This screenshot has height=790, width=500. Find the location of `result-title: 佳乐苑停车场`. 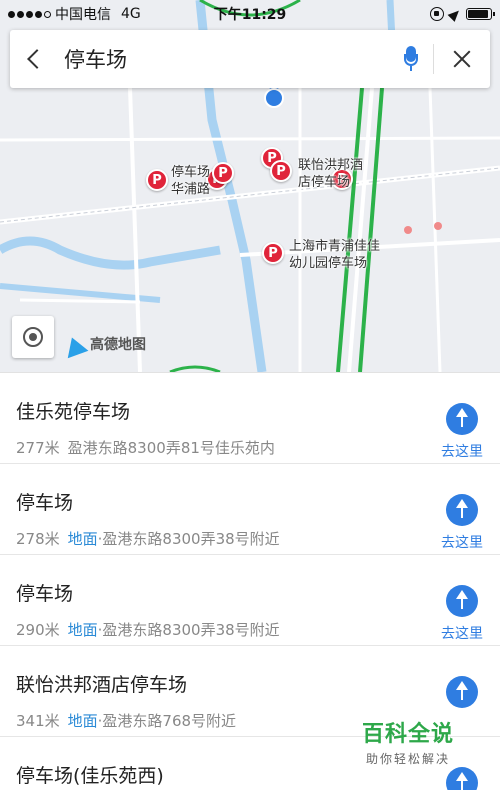

result-title: 佳乐苑停车场 is located at coordinates (73, 412).